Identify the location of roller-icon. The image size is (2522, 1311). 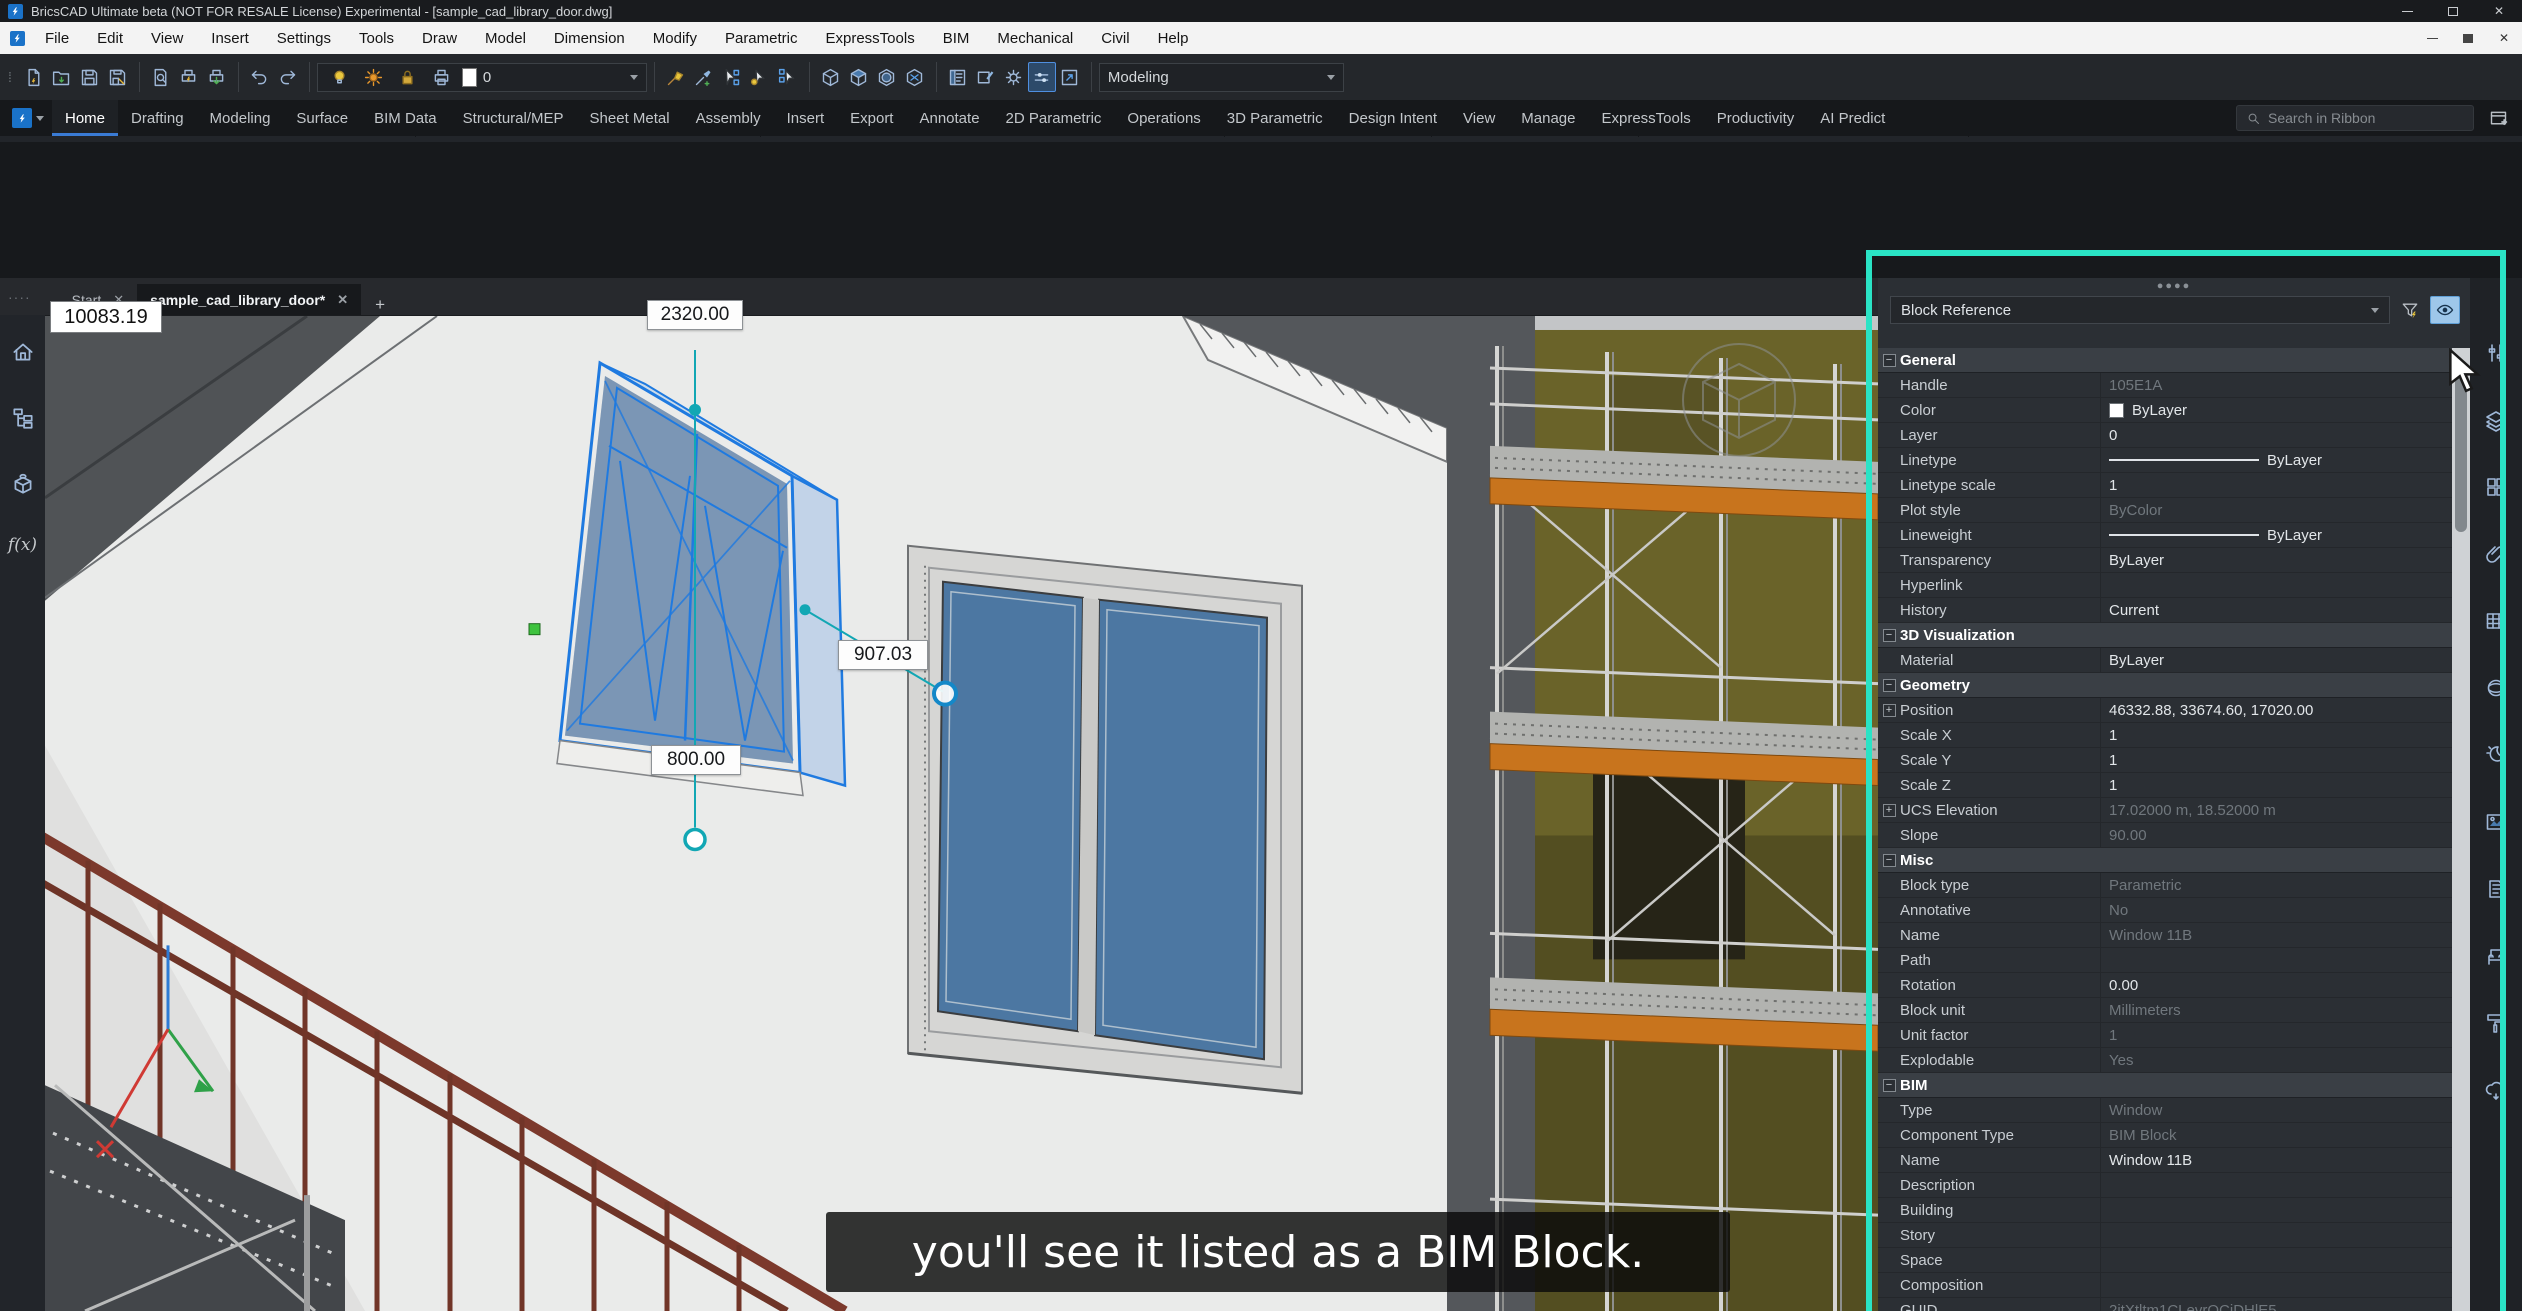
(2496, 1023).